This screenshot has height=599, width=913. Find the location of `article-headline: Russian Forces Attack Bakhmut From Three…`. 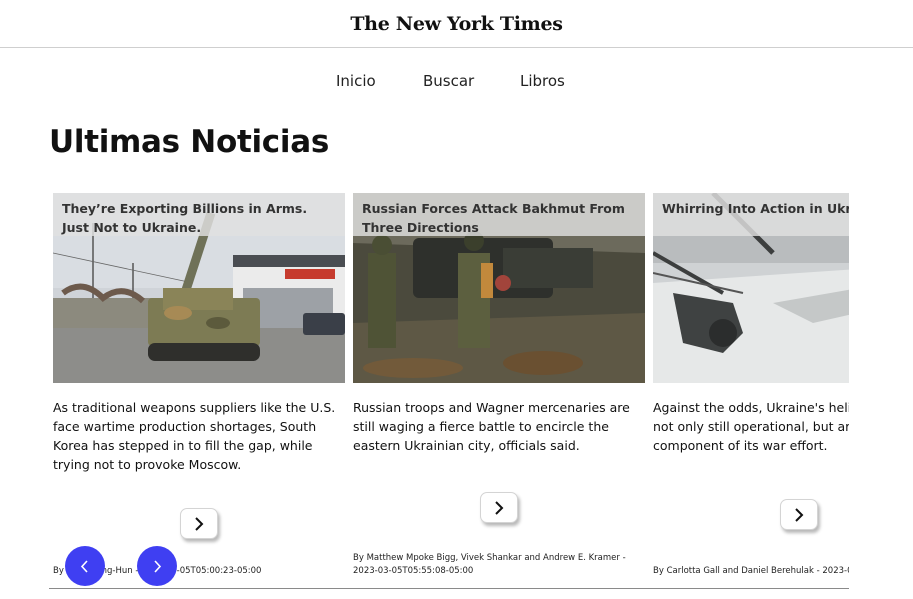

article-headline: Russian Forces Attack Bakhmut From Three… is located at coordinates (499, 218).